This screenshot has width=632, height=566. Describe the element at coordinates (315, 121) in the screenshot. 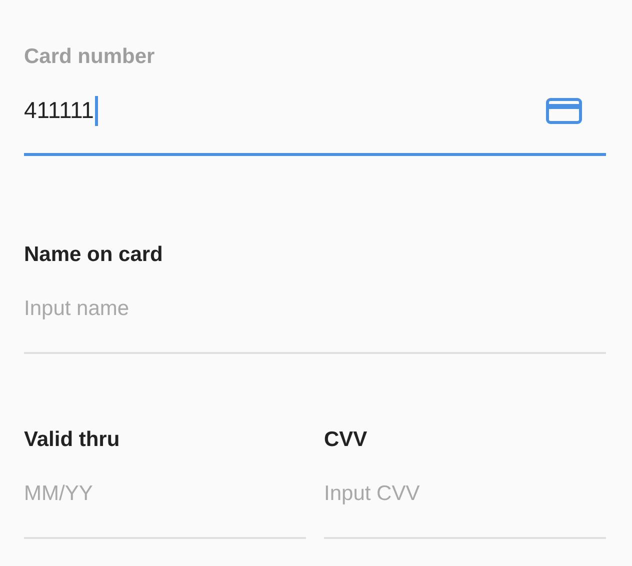

I see `input-field: 411111` at that location.